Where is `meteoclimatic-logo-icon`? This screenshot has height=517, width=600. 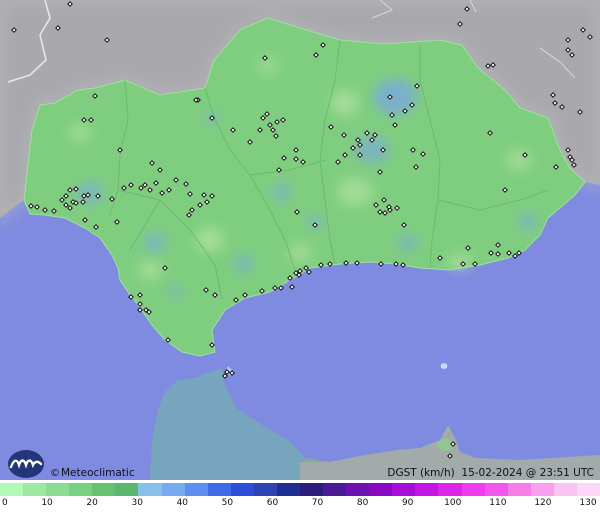 meteoclimatic-logo-icon is located at coordinates (26, 464).